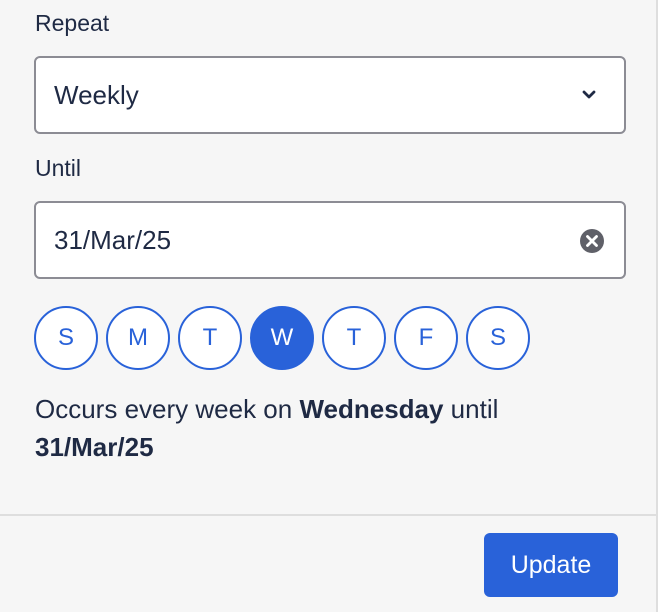 This screenshot has width=664, height=612. Describe the element at coordinates (96, 95) in the screenshot. I see `repeat-select-value: Weekly` at that location.